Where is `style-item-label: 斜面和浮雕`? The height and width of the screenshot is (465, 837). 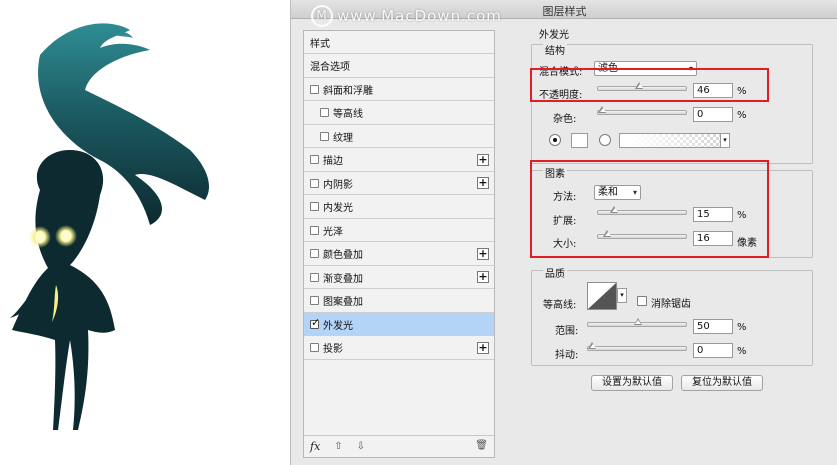
style-item-label: 斜面和浮雕 is located at coordinates (348, 91).